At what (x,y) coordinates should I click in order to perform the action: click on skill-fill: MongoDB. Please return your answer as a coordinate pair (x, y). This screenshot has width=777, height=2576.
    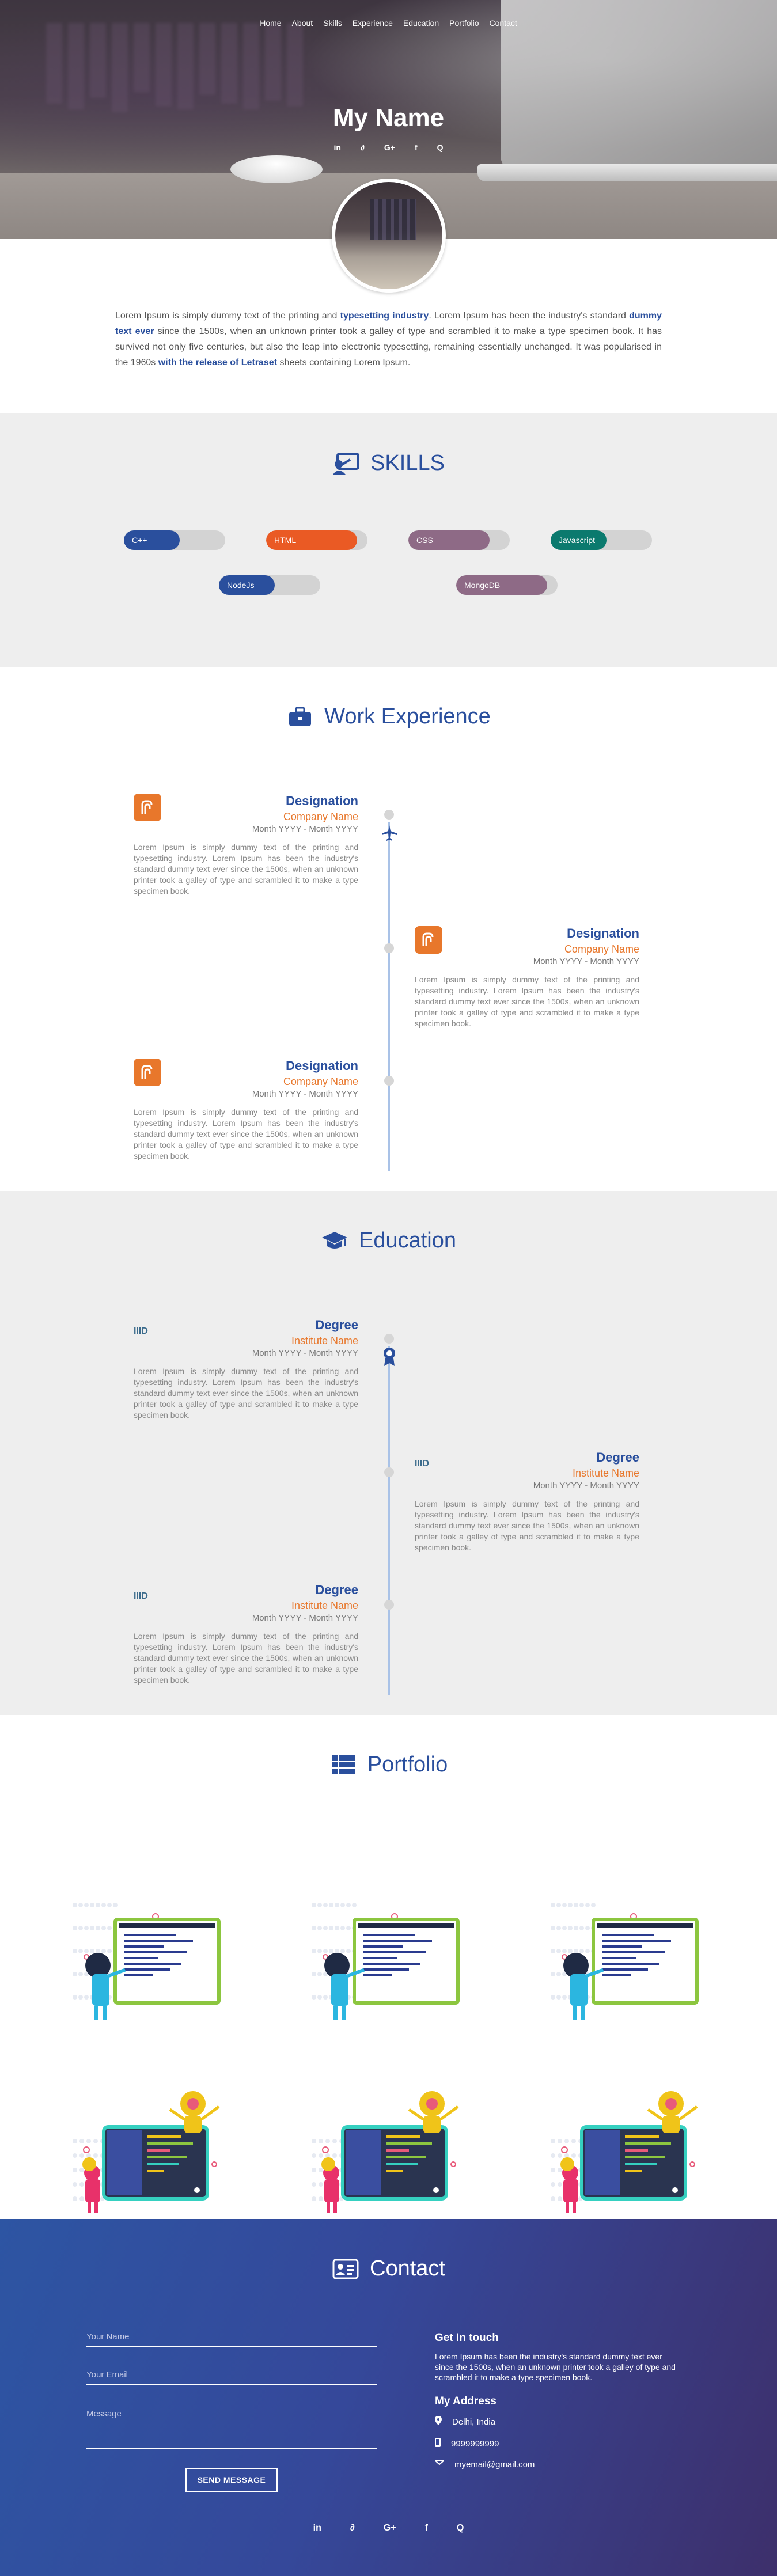
    Looking at the image, I should click on (502, 585).